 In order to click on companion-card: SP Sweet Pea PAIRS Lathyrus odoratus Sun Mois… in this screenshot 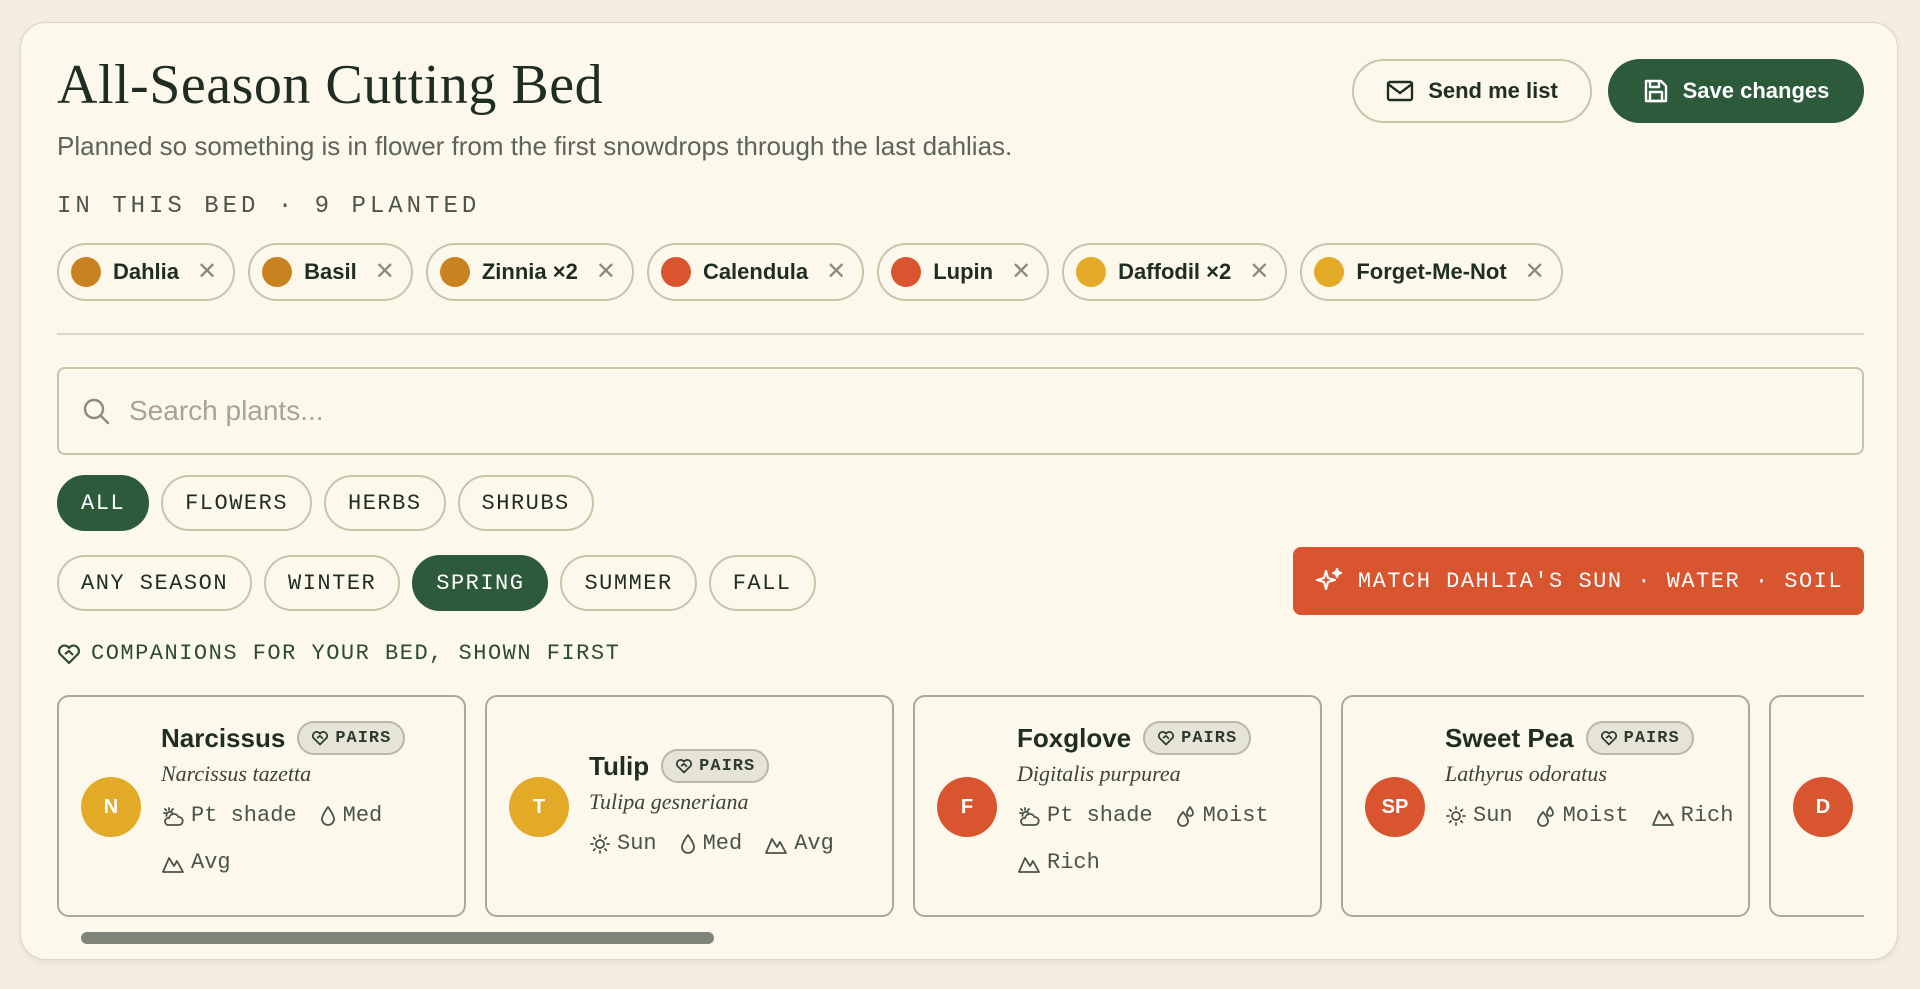, I will do `click(1545, 806)`.